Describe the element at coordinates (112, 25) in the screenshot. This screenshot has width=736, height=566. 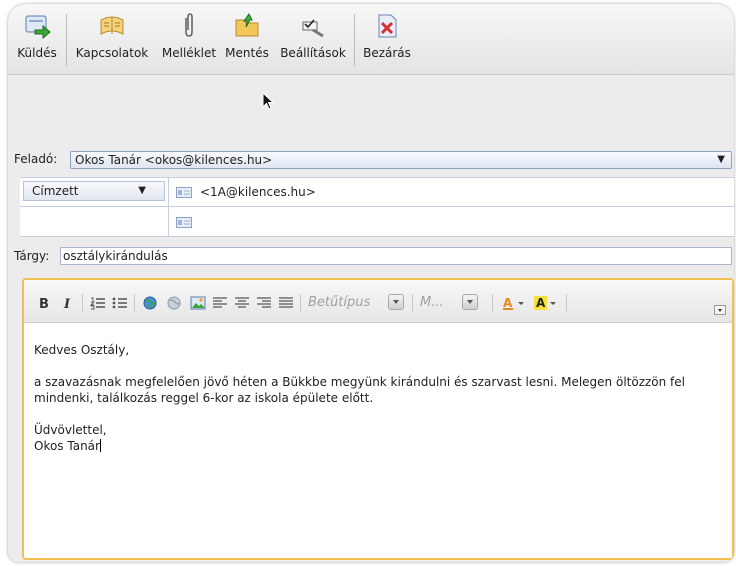
I see `address-book-icon` at that location.